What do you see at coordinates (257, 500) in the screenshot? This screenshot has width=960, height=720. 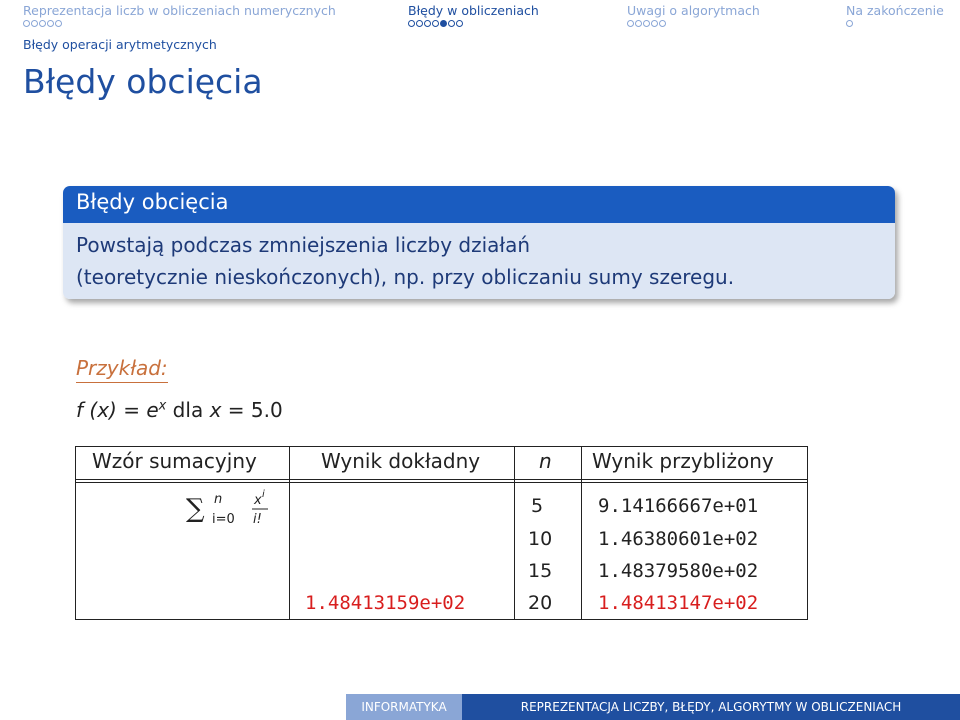 I see `fraction-numerator: x` at bounding box center [257, 500].